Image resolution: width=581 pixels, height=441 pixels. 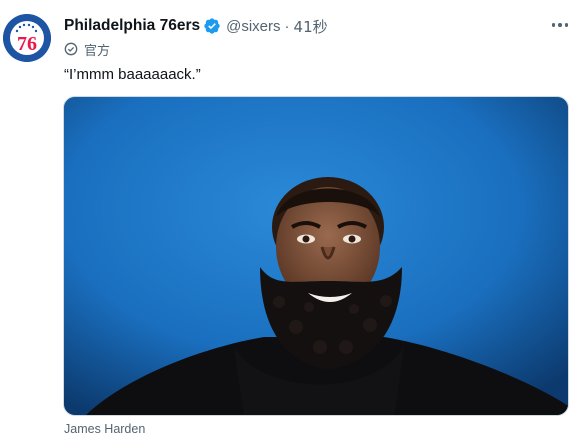 What do you see at coordinates (212, 26) in the screenshot?
I see `verified-badge-icon` at bounding box center [212, 26].